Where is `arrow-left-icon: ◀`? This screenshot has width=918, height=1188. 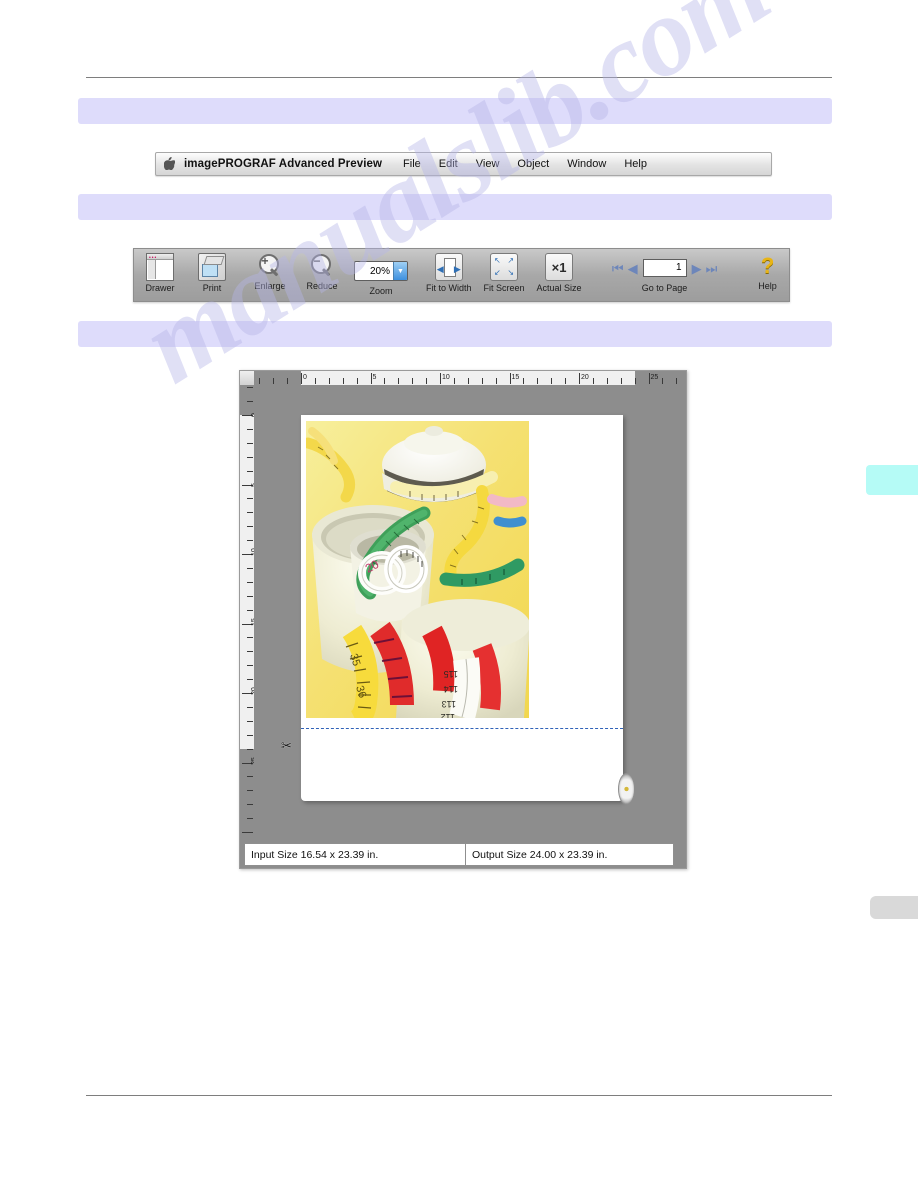
arrow-left-icon: ◀ is located at coordinates (440, 269).